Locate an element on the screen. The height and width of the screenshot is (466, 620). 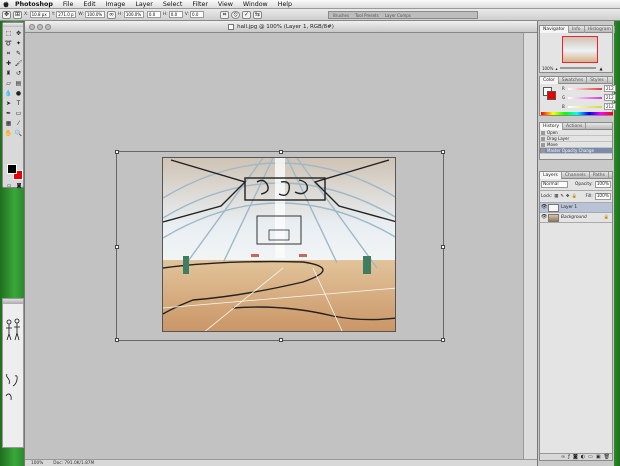
slice-tool-icon: ✎ is located at coordinates (18, 53).